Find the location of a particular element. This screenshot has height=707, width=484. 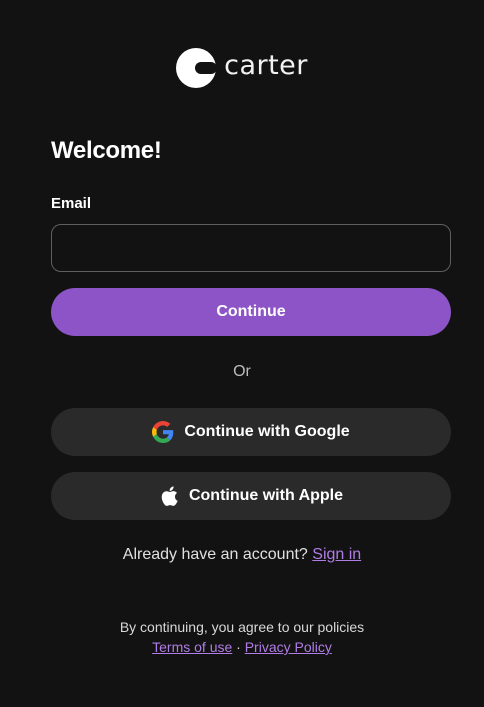

apple-button-label: Continue with Apple is located at coordinates (266, 495).